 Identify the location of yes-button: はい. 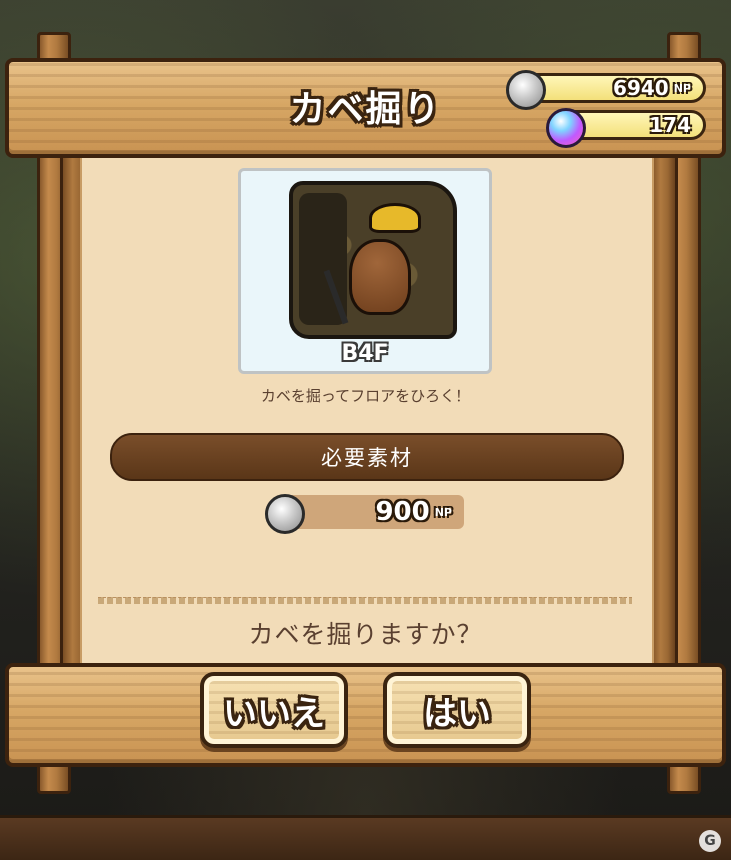
(457, 710).